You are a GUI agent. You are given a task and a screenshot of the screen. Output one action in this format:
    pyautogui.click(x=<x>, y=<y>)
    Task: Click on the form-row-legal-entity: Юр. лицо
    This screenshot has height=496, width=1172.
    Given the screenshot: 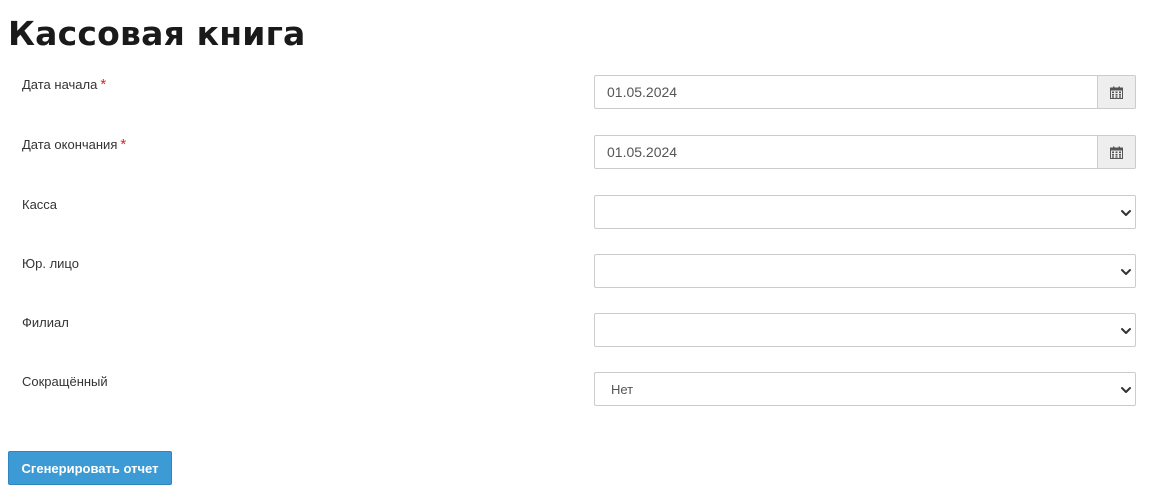 What is the action you would take?
    pyautogui.click(x=586, y=271)
    